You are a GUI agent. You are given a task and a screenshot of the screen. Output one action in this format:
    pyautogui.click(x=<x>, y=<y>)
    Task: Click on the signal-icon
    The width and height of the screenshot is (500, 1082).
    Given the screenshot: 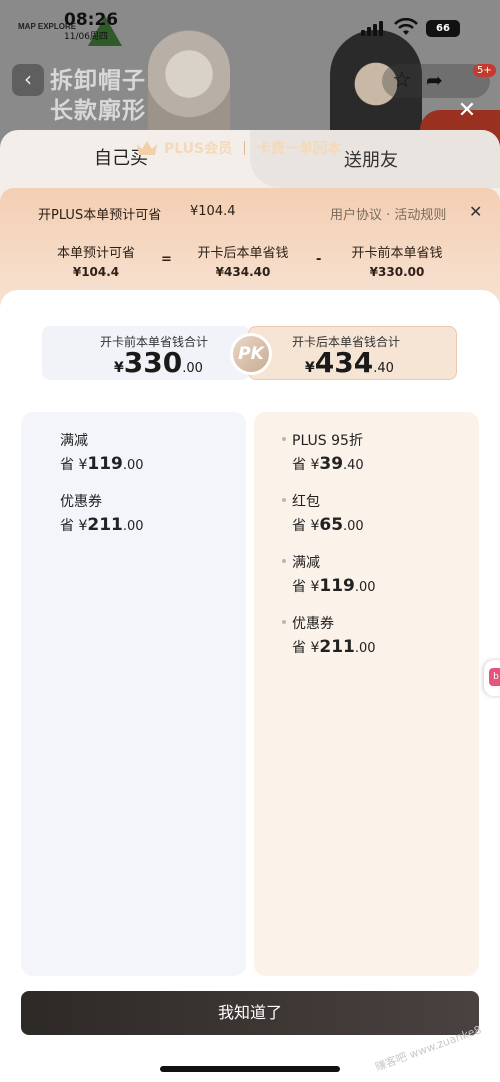 What is the action you would take?
    pyautogui.click(x=373, y=28)
    